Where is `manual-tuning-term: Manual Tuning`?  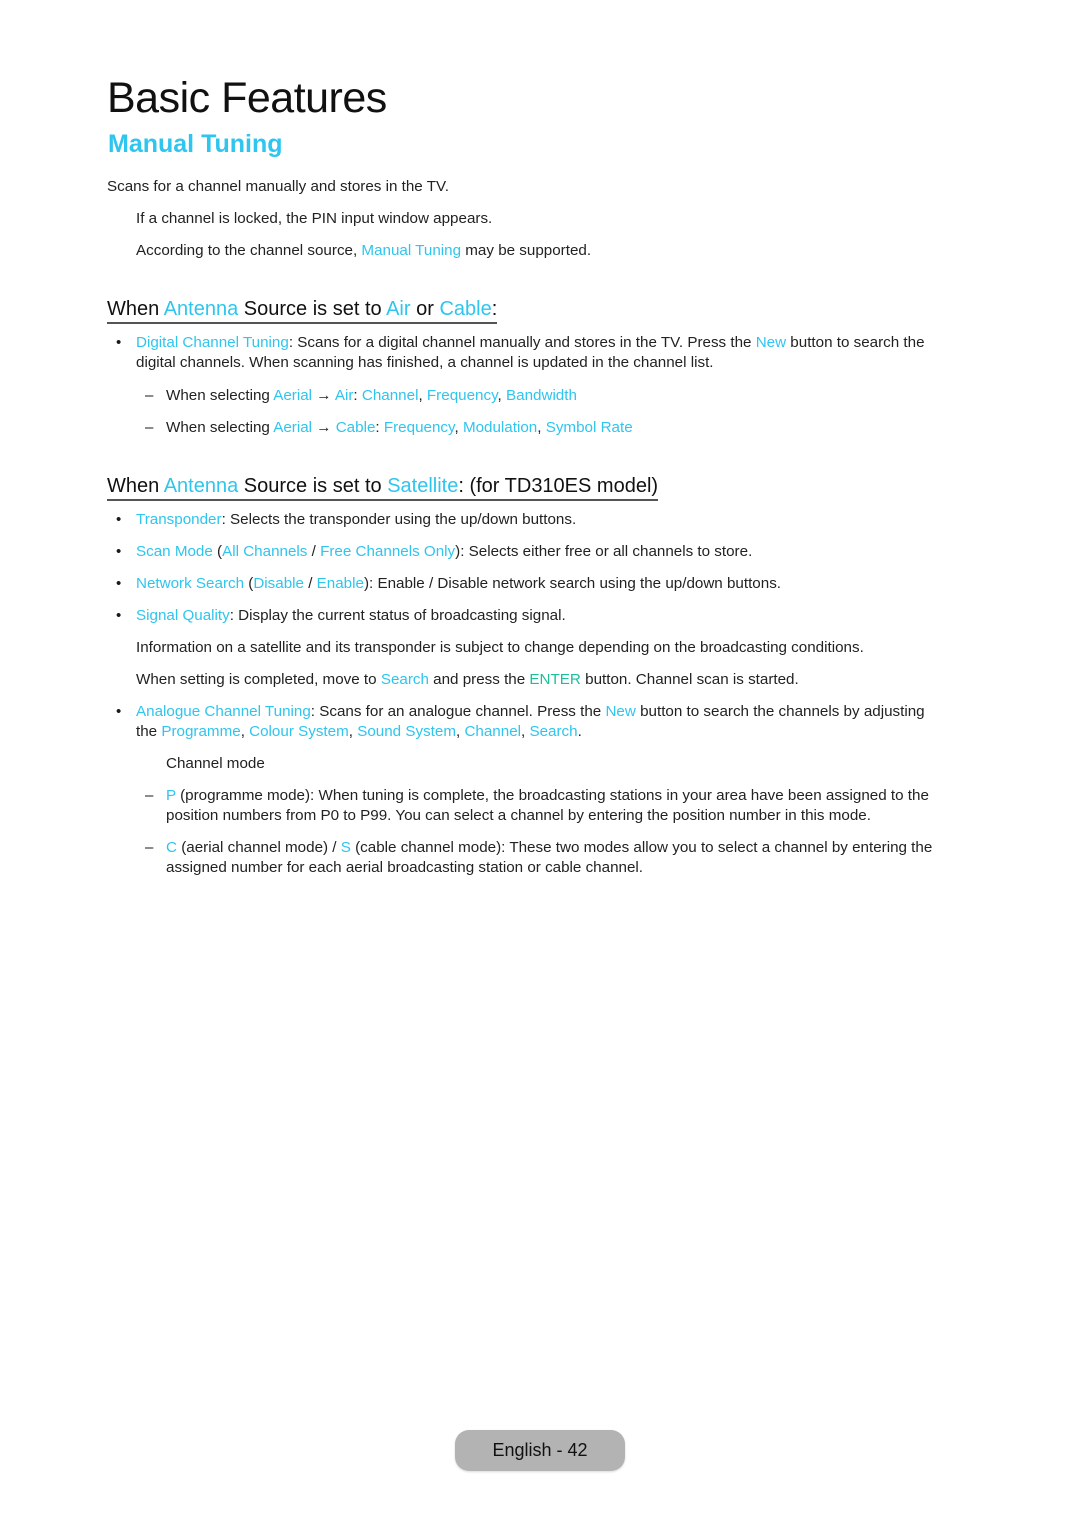
manual-tuning-term: Manual Tuning is located at coordinates (411, 250).